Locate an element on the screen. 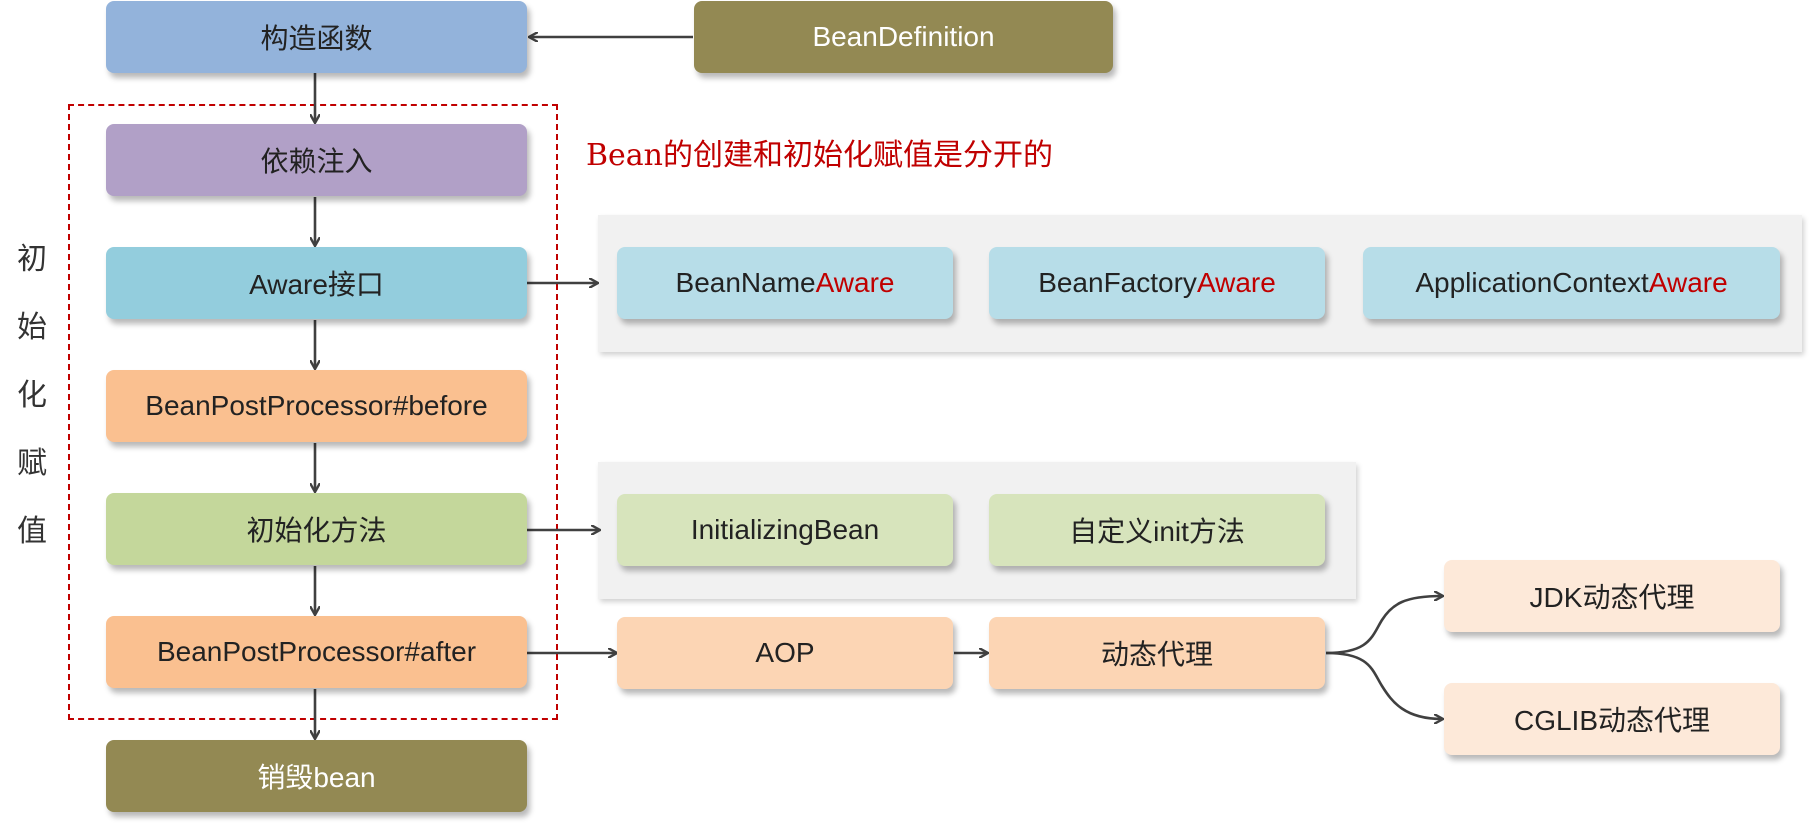  cglib-proxy-box: CGLIB动态代理 is located at coordinates (1612, 719).